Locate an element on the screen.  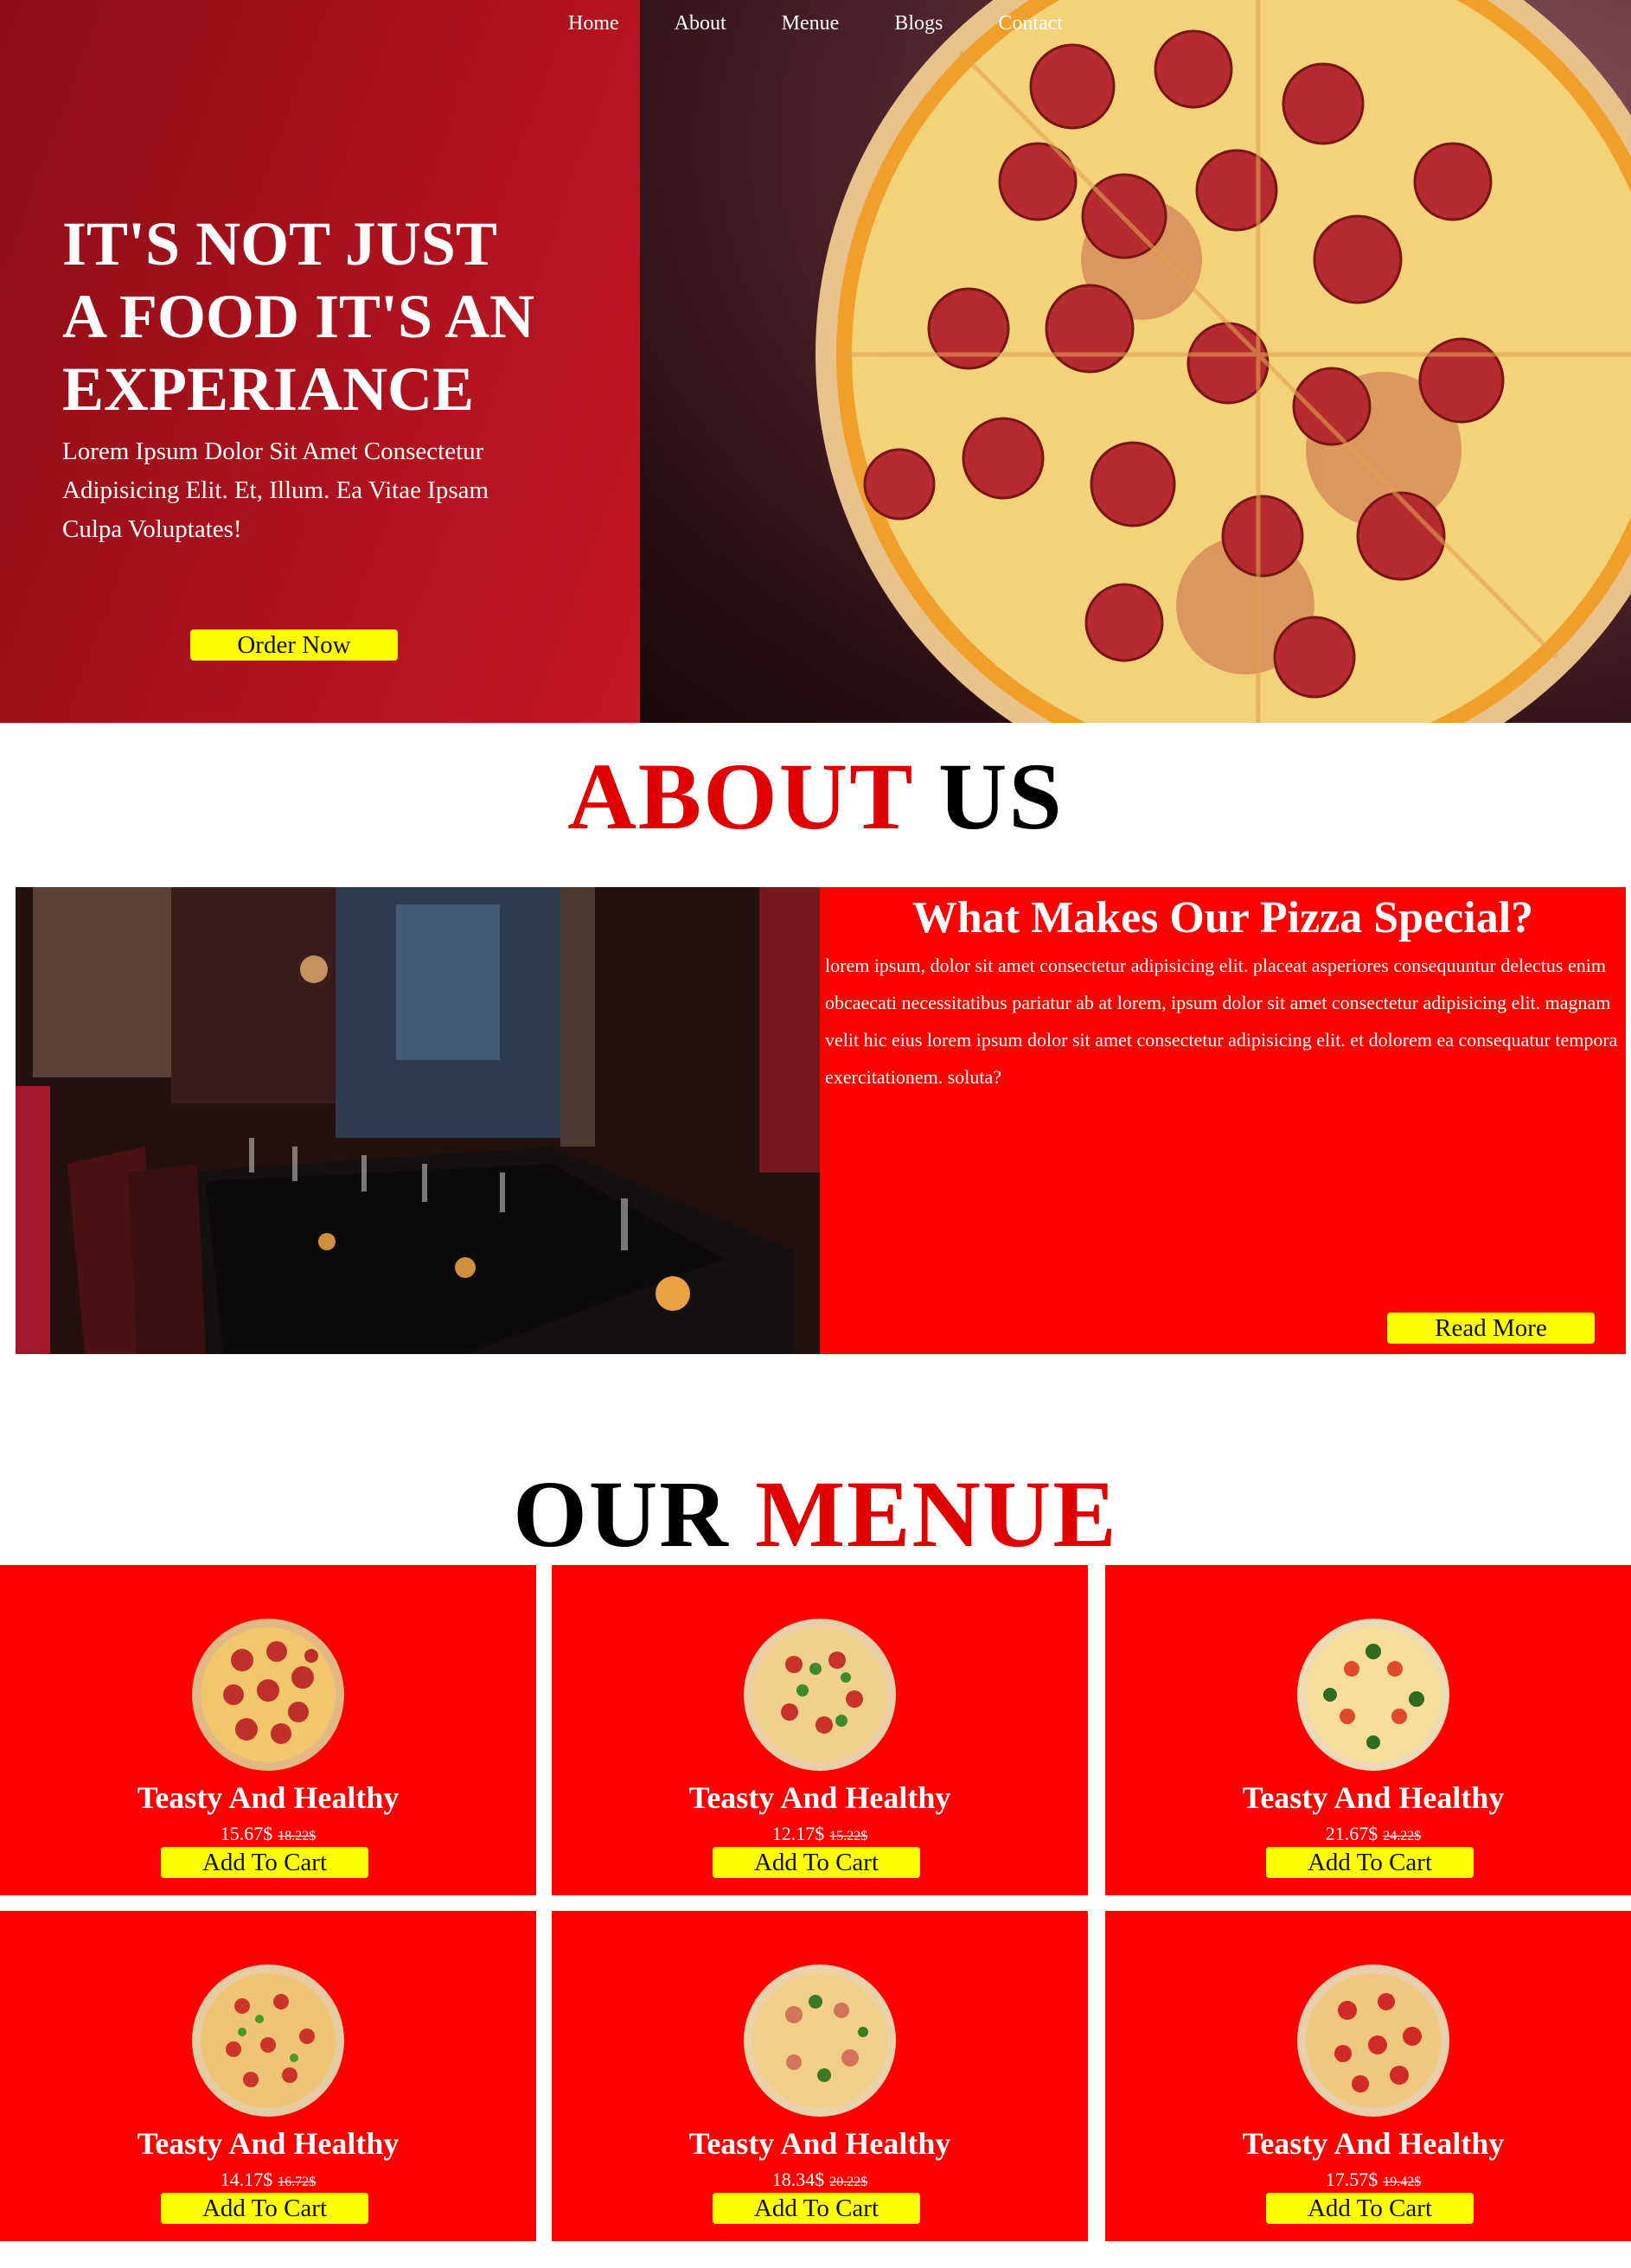
menu-item-old-price: 20.22$ is located at coordinates (848, 2182).